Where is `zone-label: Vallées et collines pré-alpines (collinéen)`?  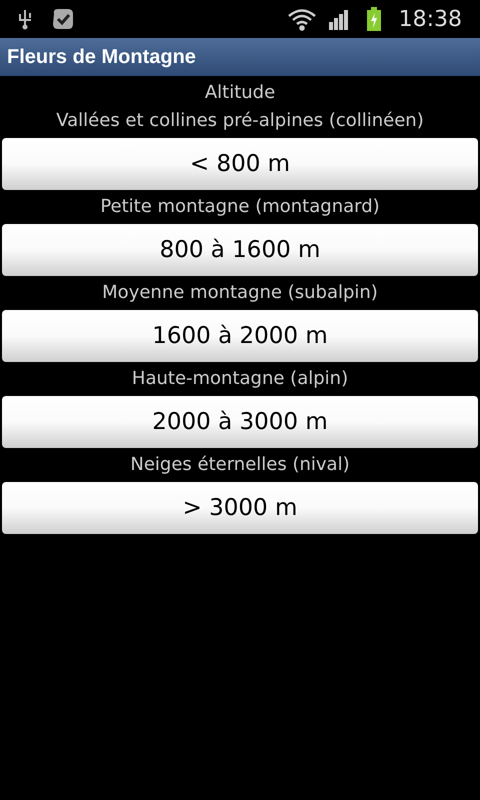 zone-label: Vallées et collines pré-alpines (collinéen) is located at coordinates (240, 121).